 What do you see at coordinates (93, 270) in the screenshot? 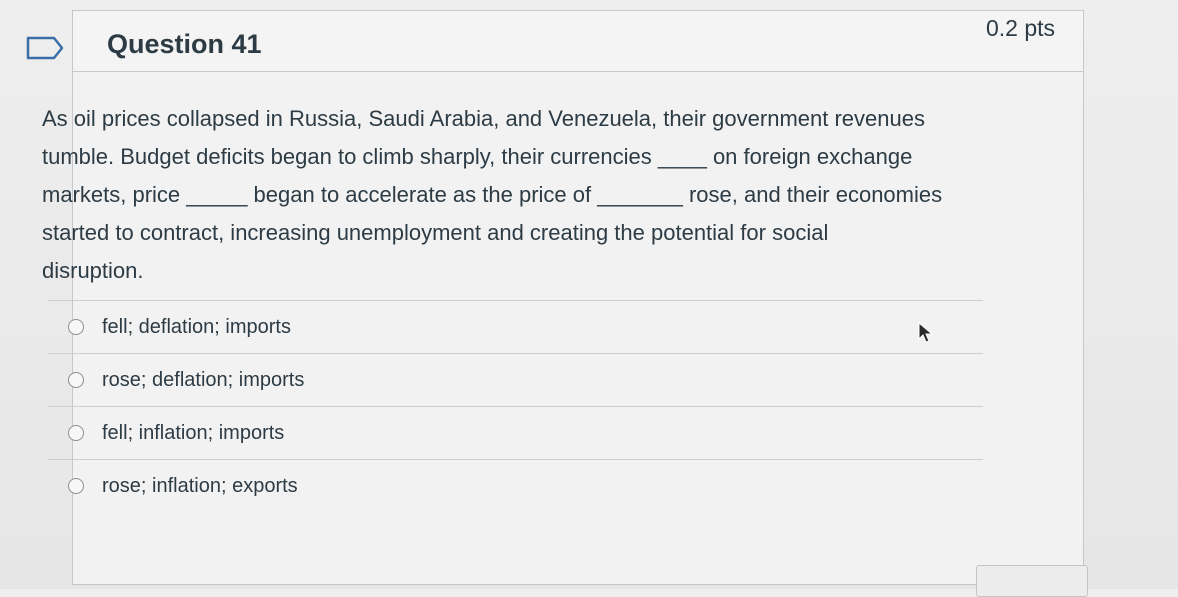
I see `question-text-line: disruption.` at bounding box center [93, 270].